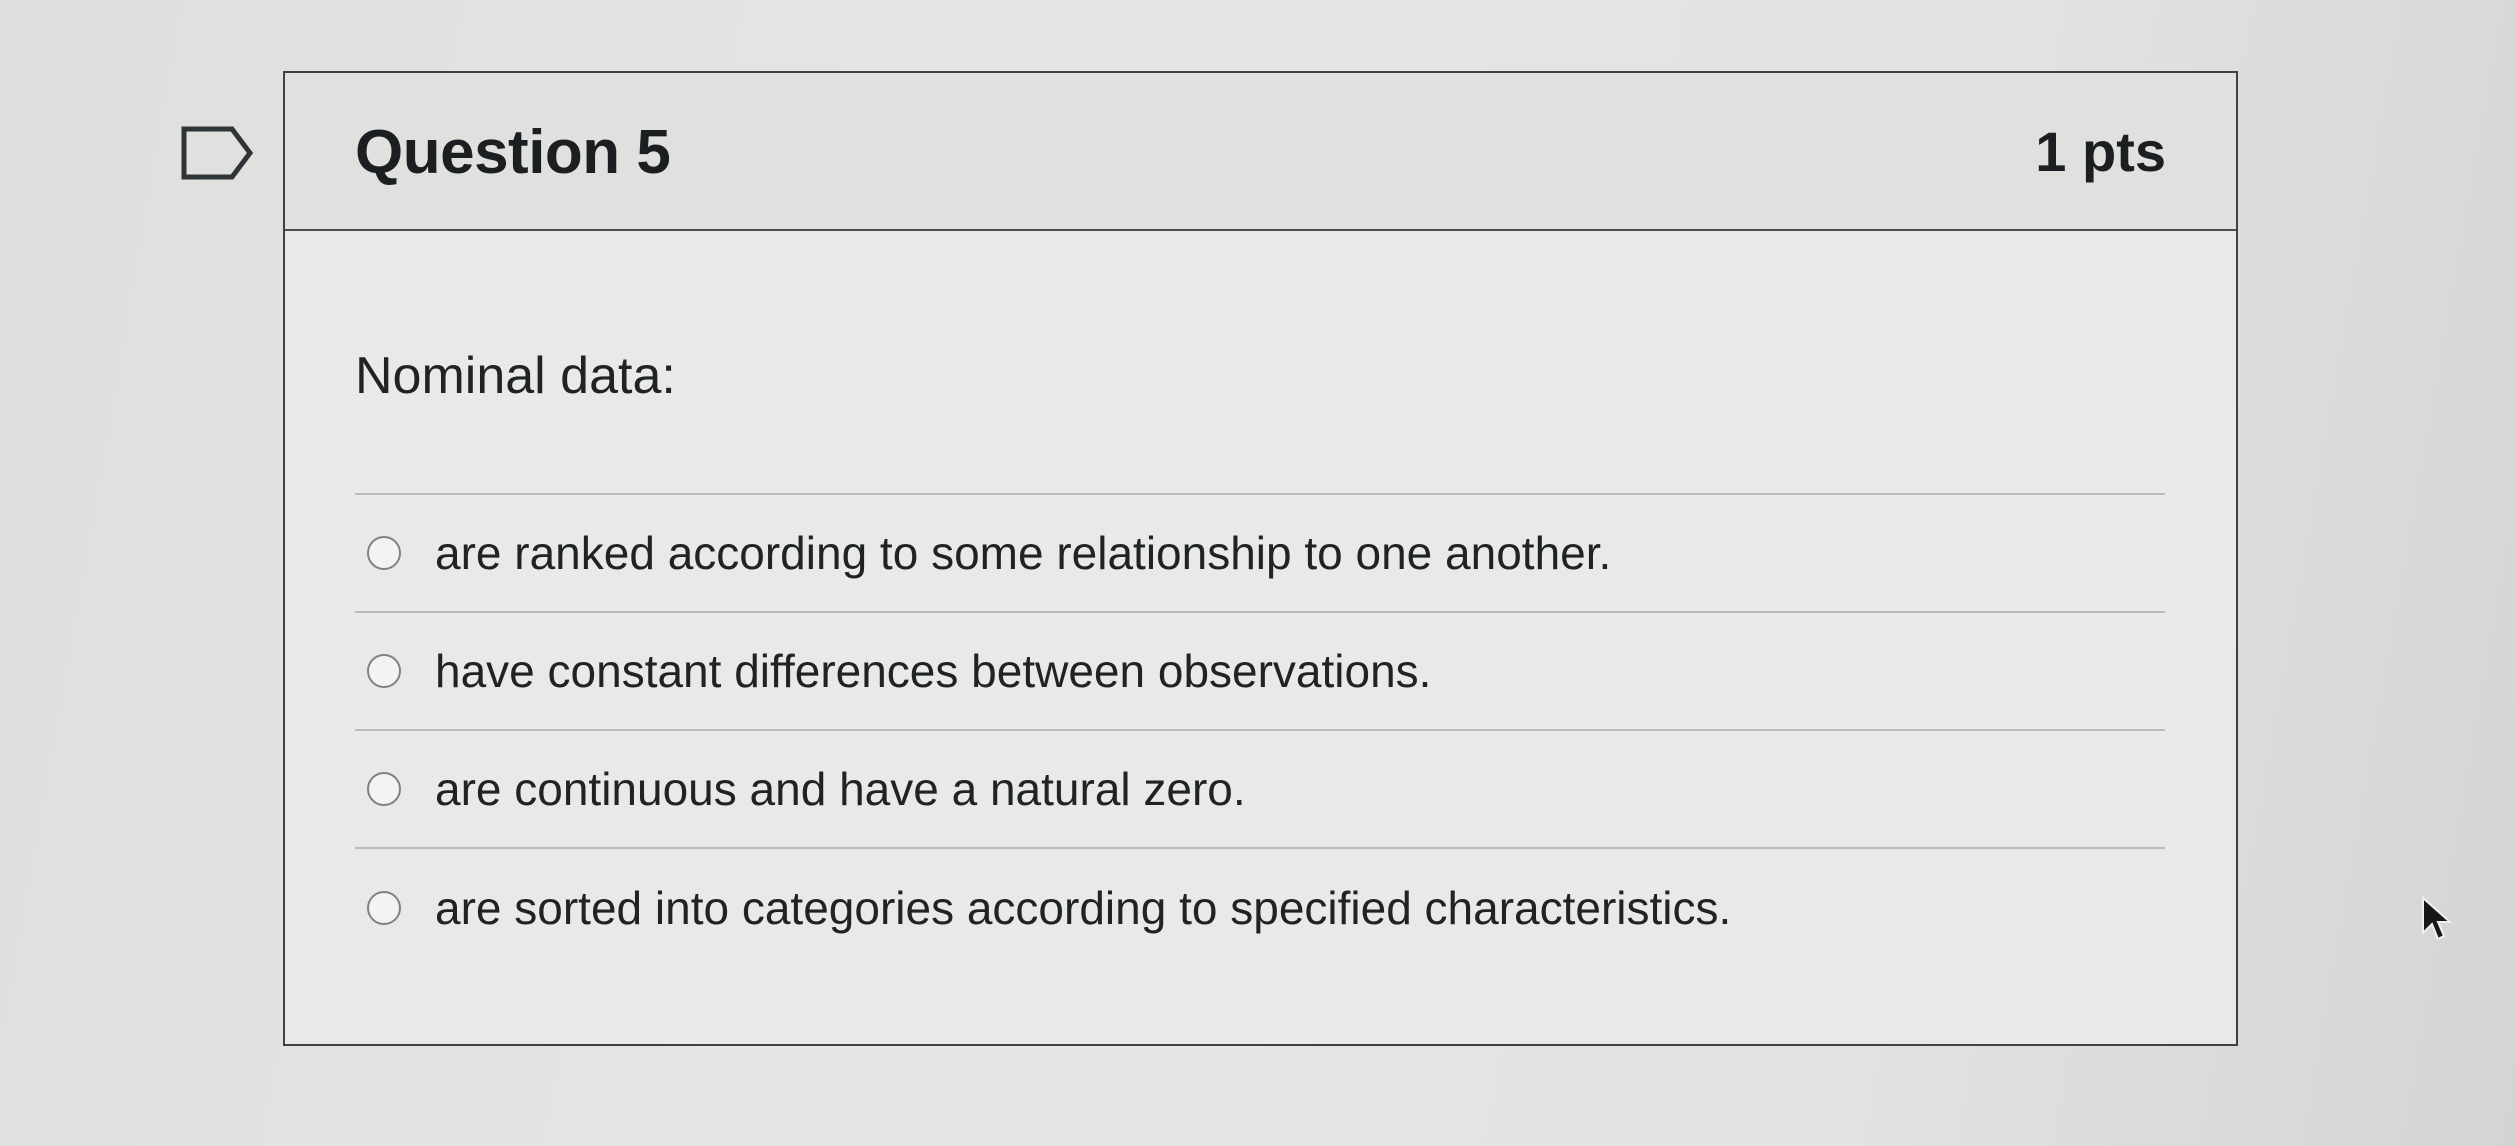 This screenshot has height=1146, width=2516. Describe the element at coordinates (840, 789) in the screenshot. I see `answer-label: are continuous and have a natural zero.` at that location.